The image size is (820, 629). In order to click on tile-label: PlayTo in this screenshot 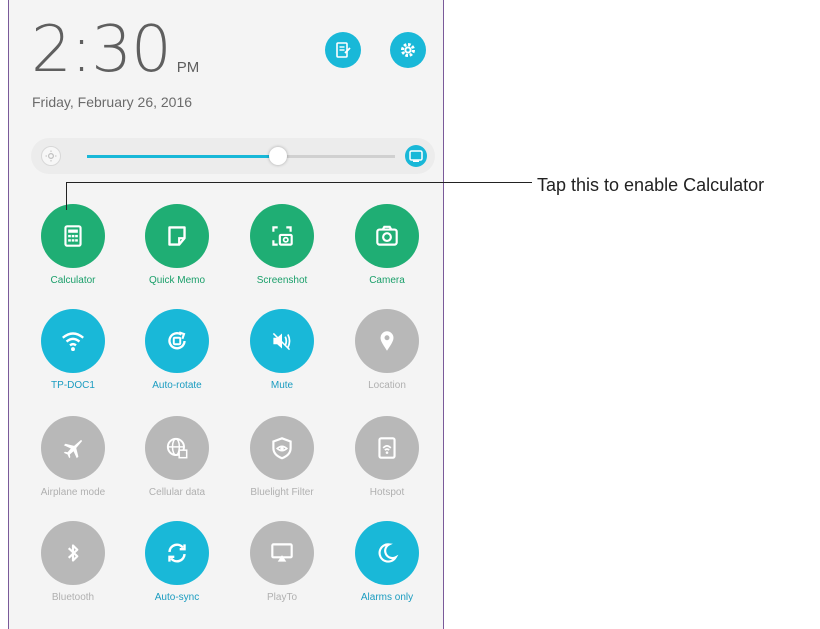, I will do `click(281, 597)`.